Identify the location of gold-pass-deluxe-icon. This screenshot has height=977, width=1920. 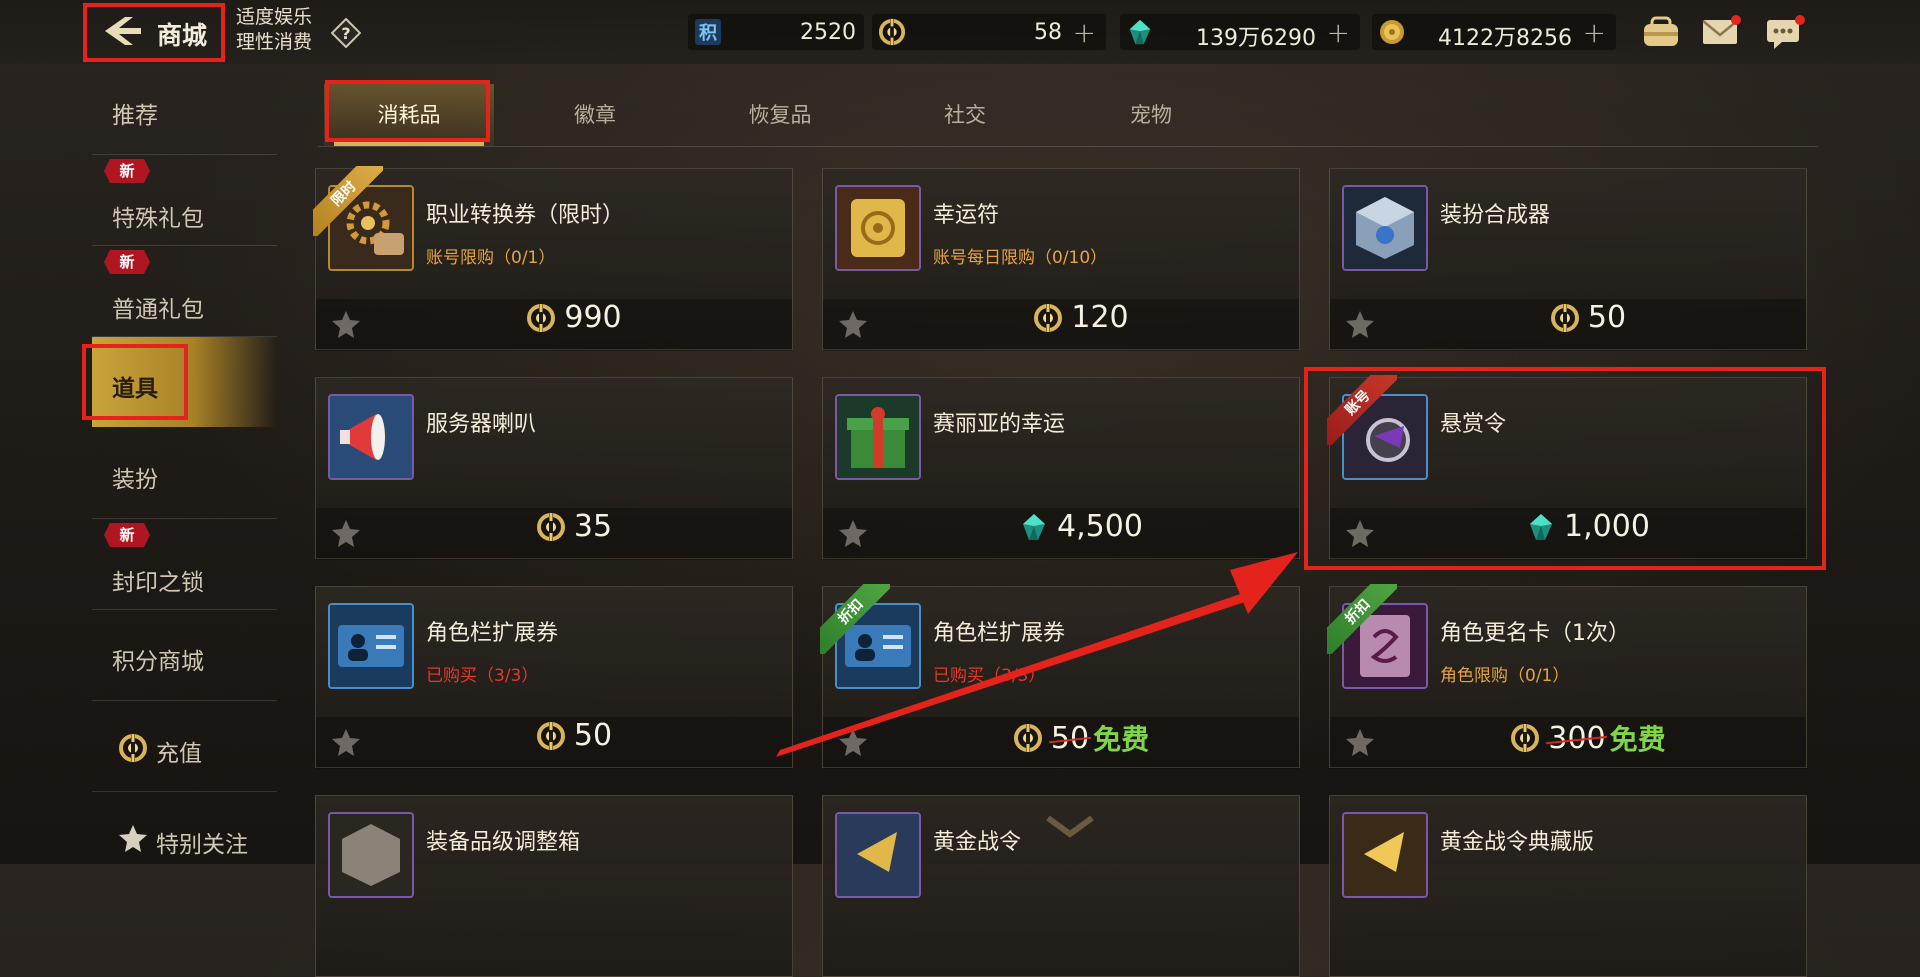
(1385, 855).